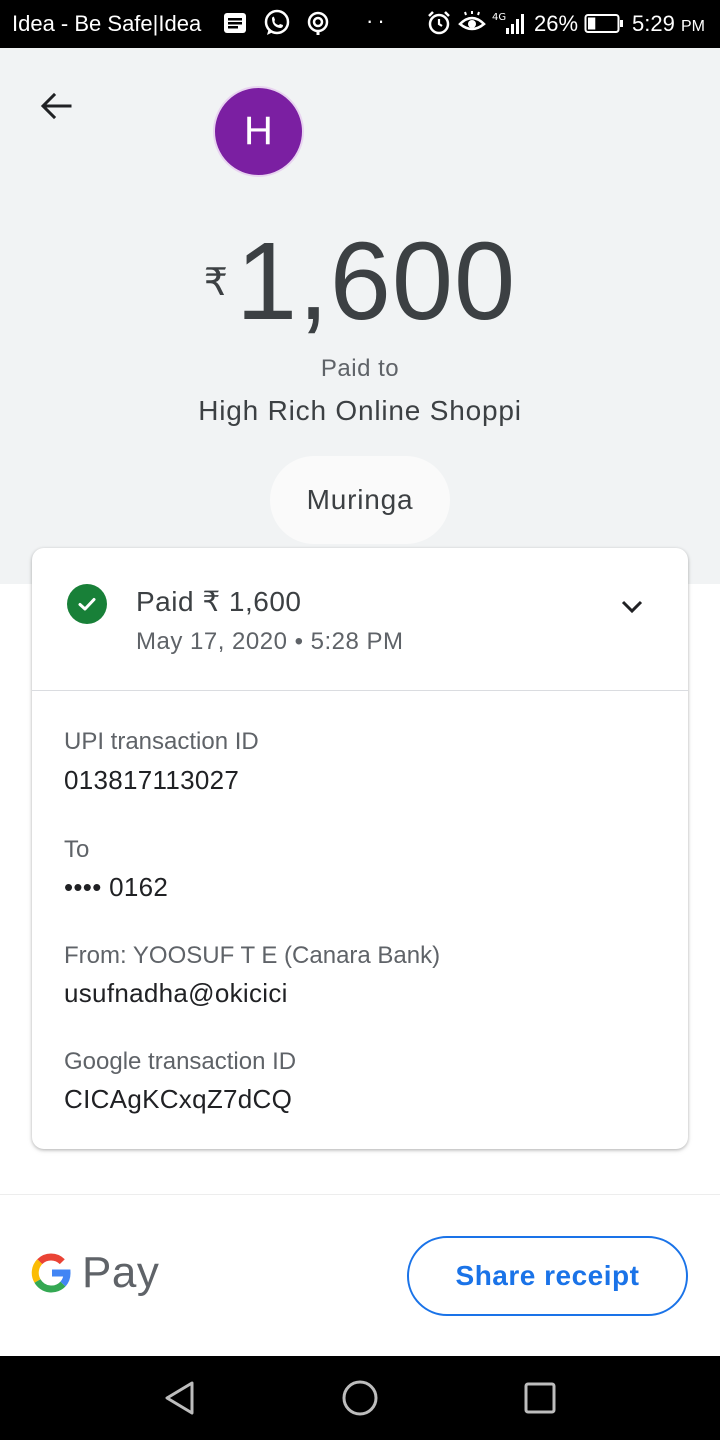  What do you see at coordinates (252, 955) in the screenshot?
I see `from-label: From: YOOSUF T E (Canara Bank)` at bounding box center [252, 955].